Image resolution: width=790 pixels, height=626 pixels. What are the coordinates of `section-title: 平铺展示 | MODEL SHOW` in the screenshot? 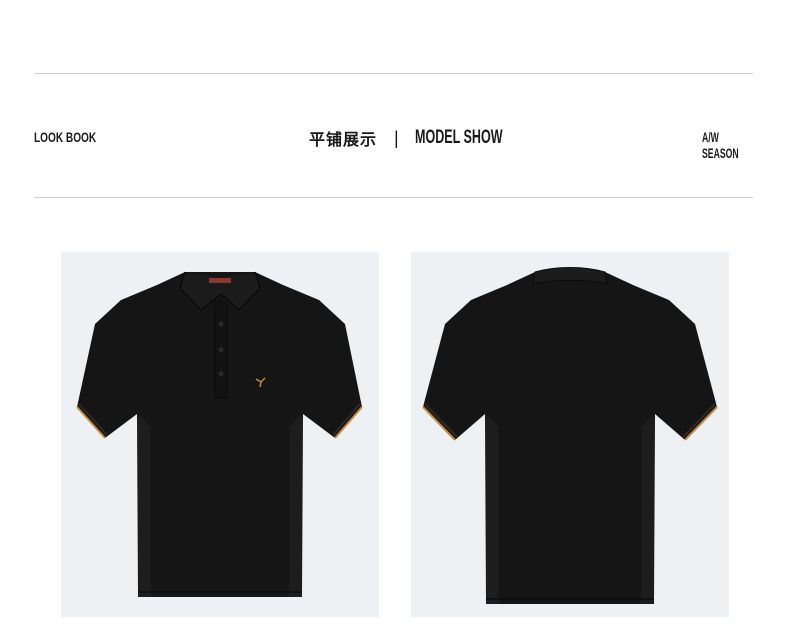 It's located at (428, 138).